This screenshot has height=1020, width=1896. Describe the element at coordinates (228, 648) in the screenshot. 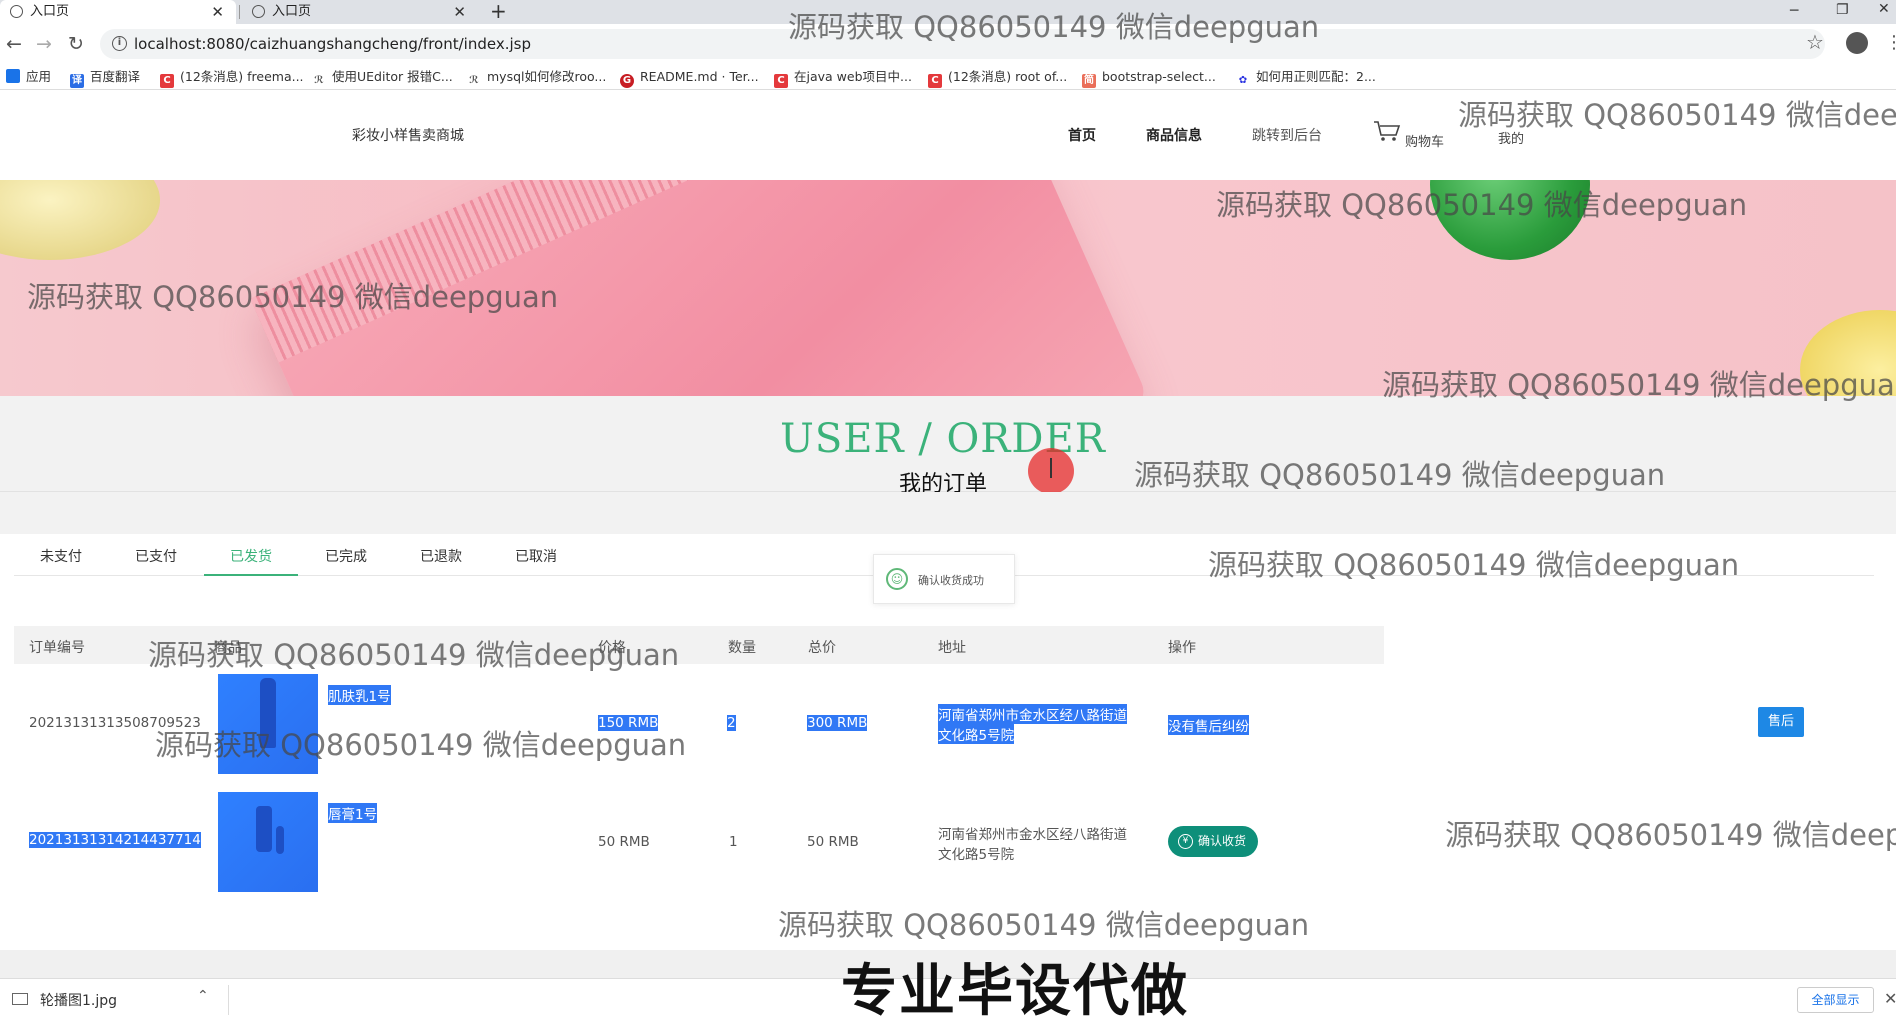

I see `col-product: 商品` at that location.